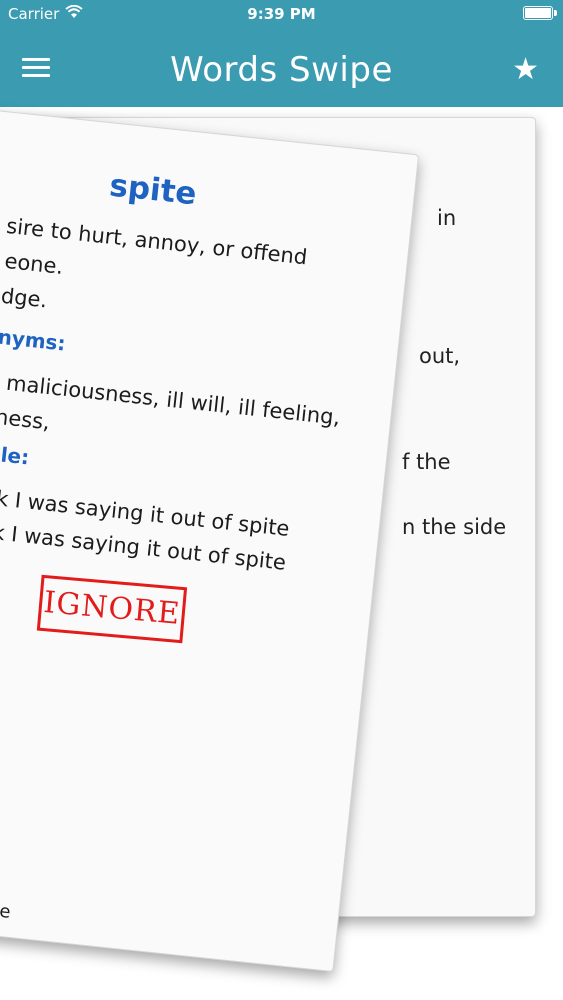  What do you see at coordinates (6, 909) in the screenshot?
I see `card-footer: s Swipe` at bounding box center [6, 909].